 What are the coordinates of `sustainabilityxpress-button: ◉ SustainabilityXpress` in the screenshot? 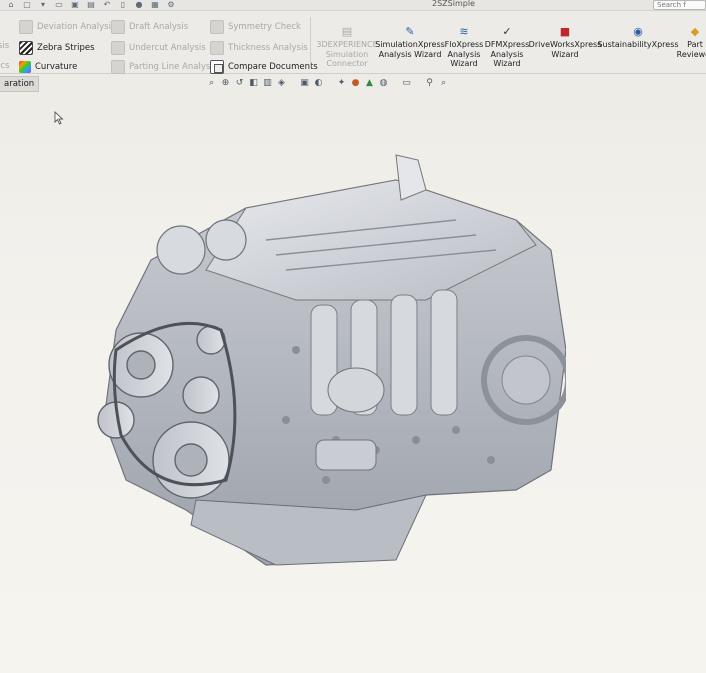 It's located at (637, 37).